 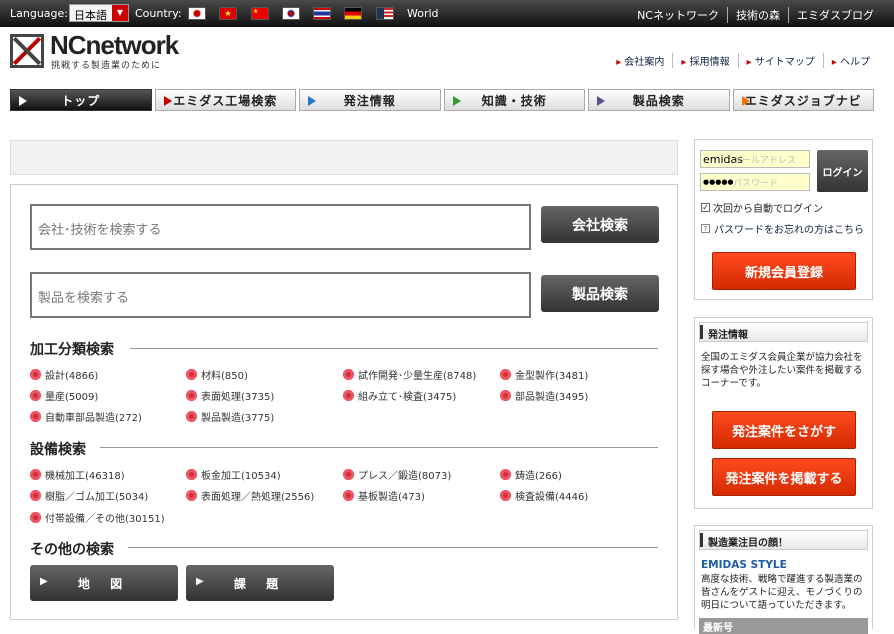 What do you see at coordinates (228, 13) in the screenshot?
I see `vietnam-flag-icon: ★` at bounding box center [228, 13].